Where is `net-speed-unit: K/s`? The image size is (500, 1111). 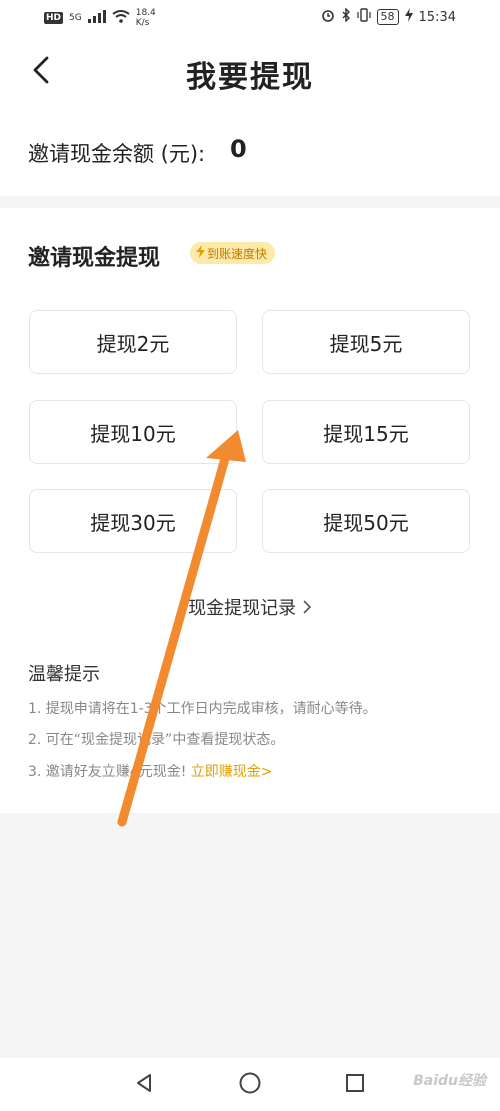 net-speed-unit: K/s is located at coordinates (142, 23).